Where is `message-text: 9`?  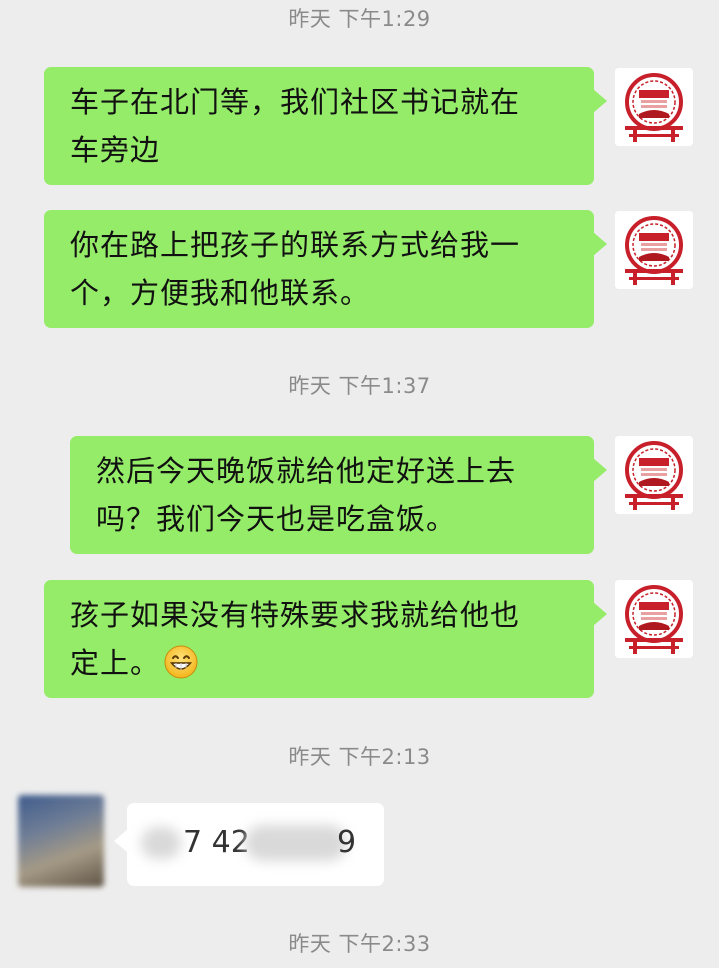 message-text: 9 is located at coordinates (347, 842).